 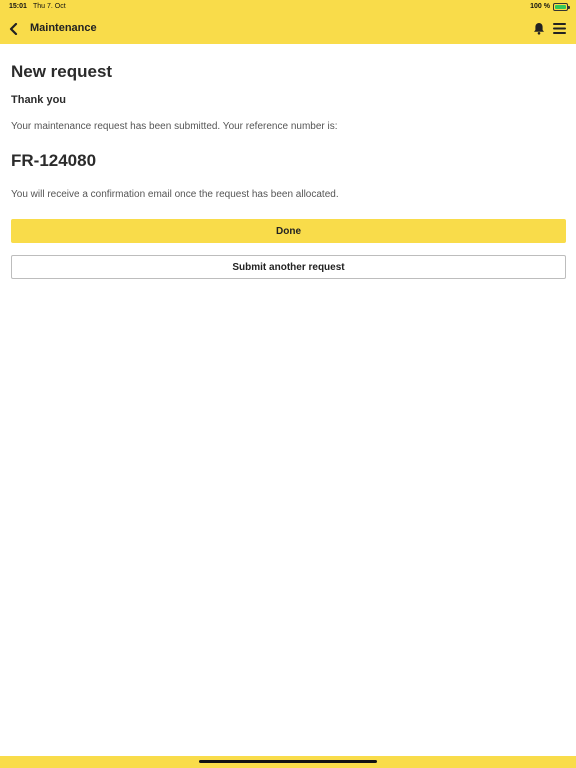 I want to click on page-title: New request, so click(x=62, y=71).